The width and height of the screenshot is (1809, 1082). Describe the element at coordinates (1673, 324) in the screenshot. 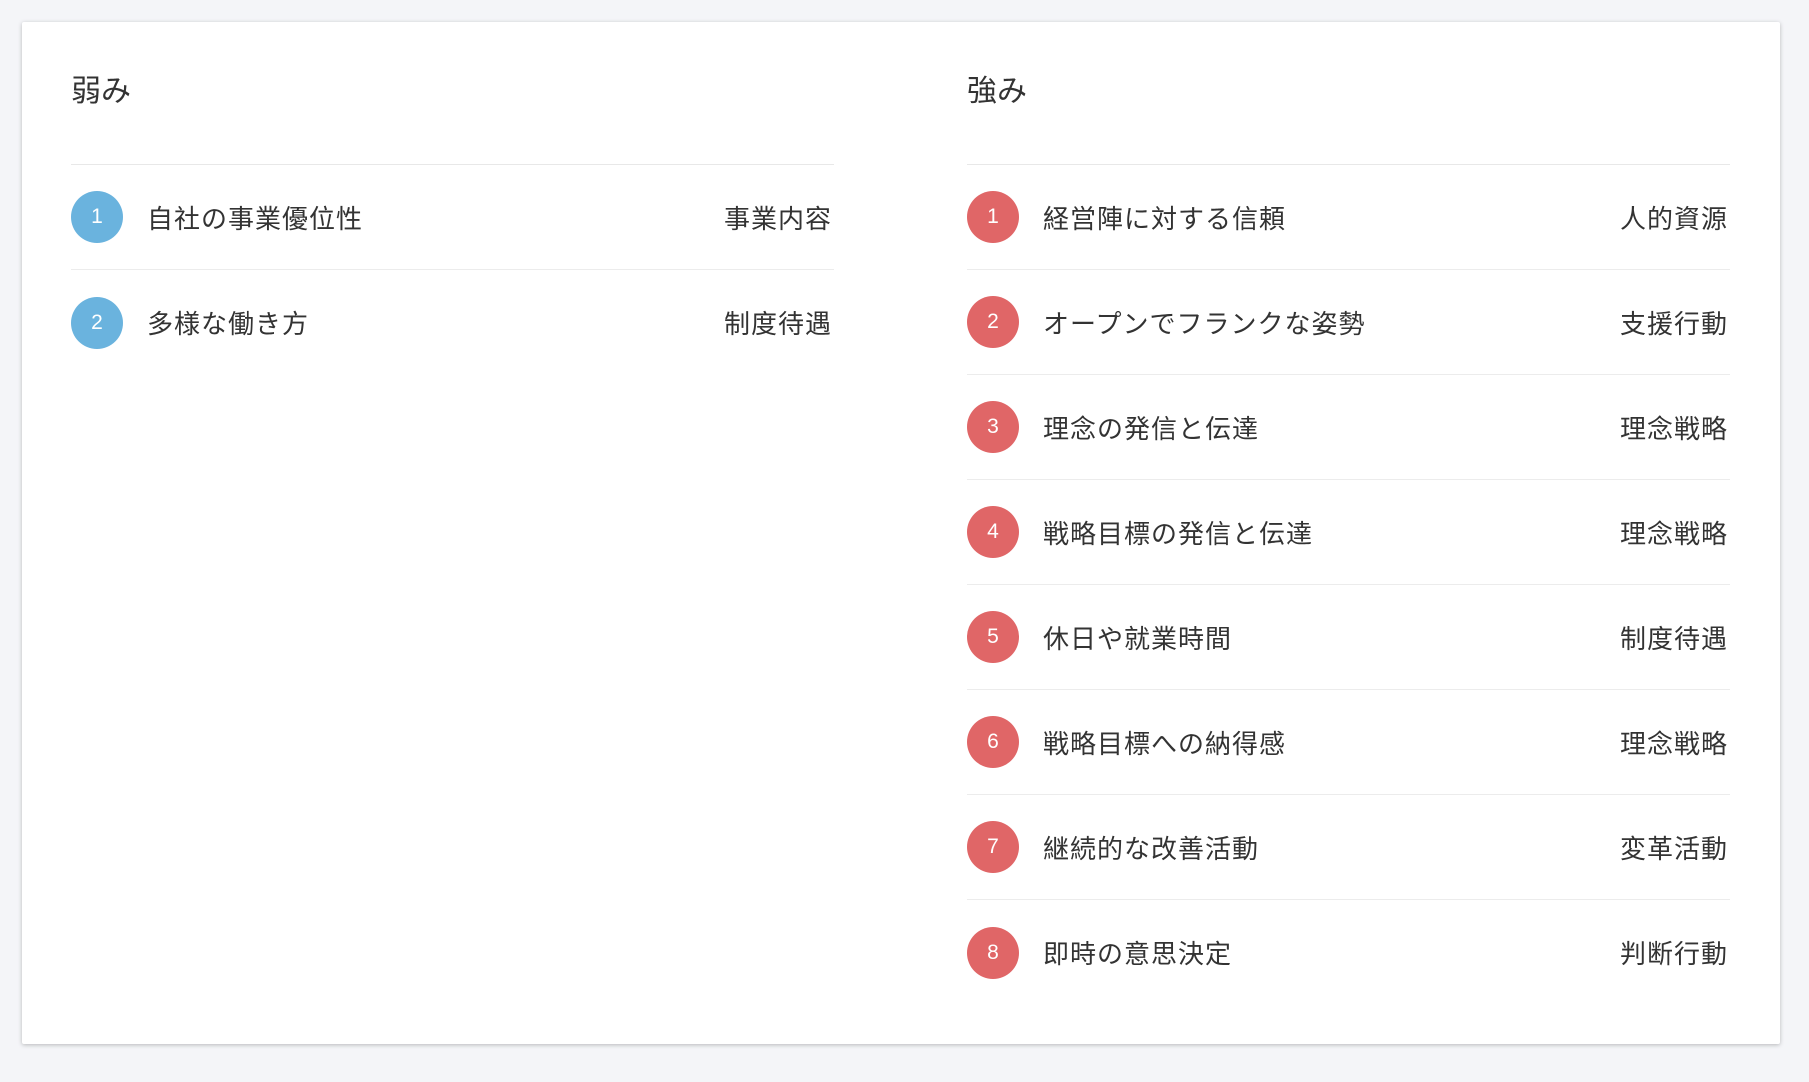

I see `item-category: 支援行動` at that location.